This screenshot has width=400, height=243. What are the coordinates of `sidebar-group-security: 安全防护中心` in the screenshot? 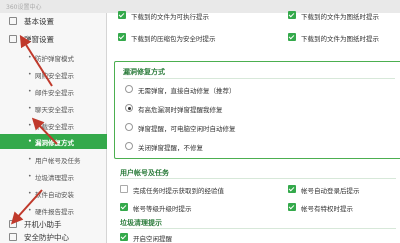 It's located at (53, 236).